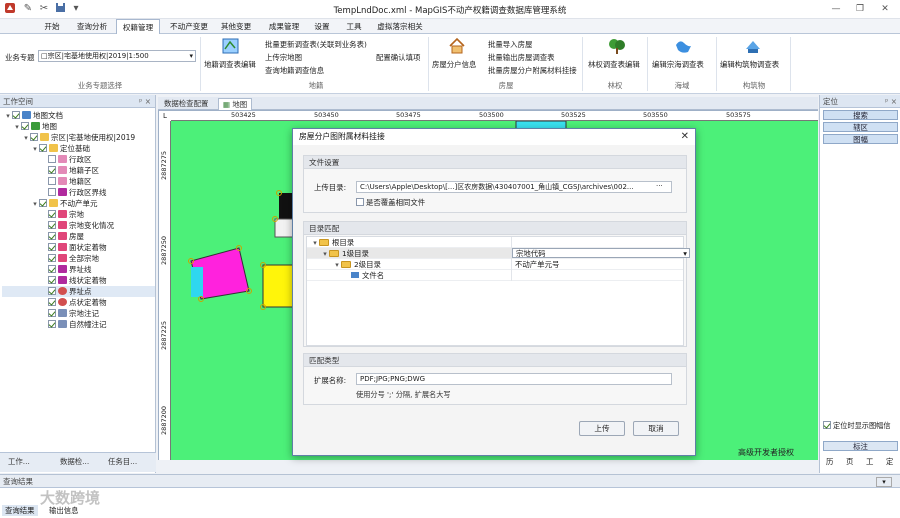  I want to click on tab-start: 开始, so click(52, 26).